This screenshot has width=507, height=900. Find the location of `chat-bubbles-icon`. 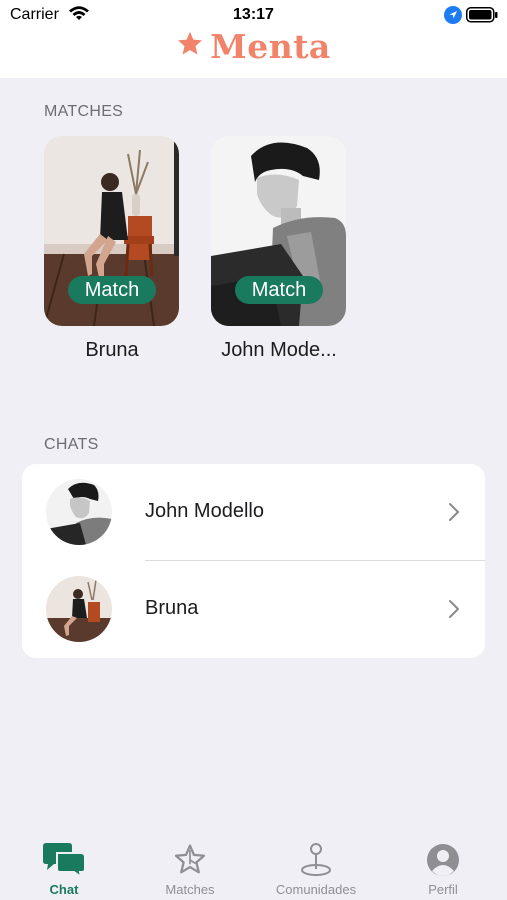

chat-bubbles-icon is located at coordinates (64, 860).